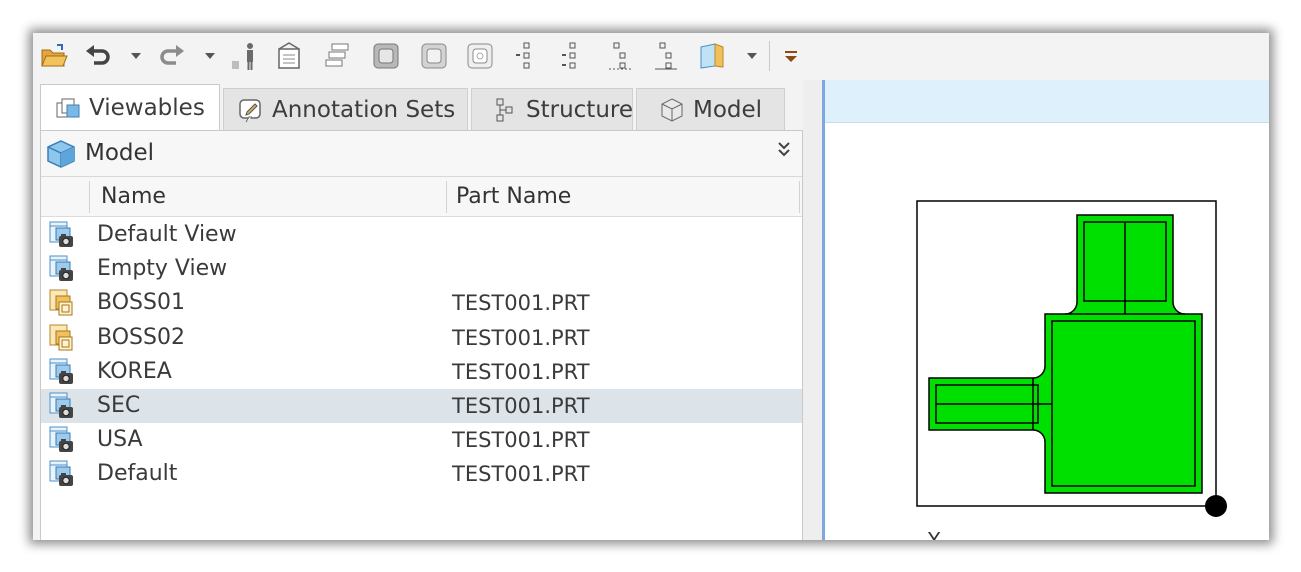  I want to click on table-row: SEC TEST001.PRT, so click(421, 406).